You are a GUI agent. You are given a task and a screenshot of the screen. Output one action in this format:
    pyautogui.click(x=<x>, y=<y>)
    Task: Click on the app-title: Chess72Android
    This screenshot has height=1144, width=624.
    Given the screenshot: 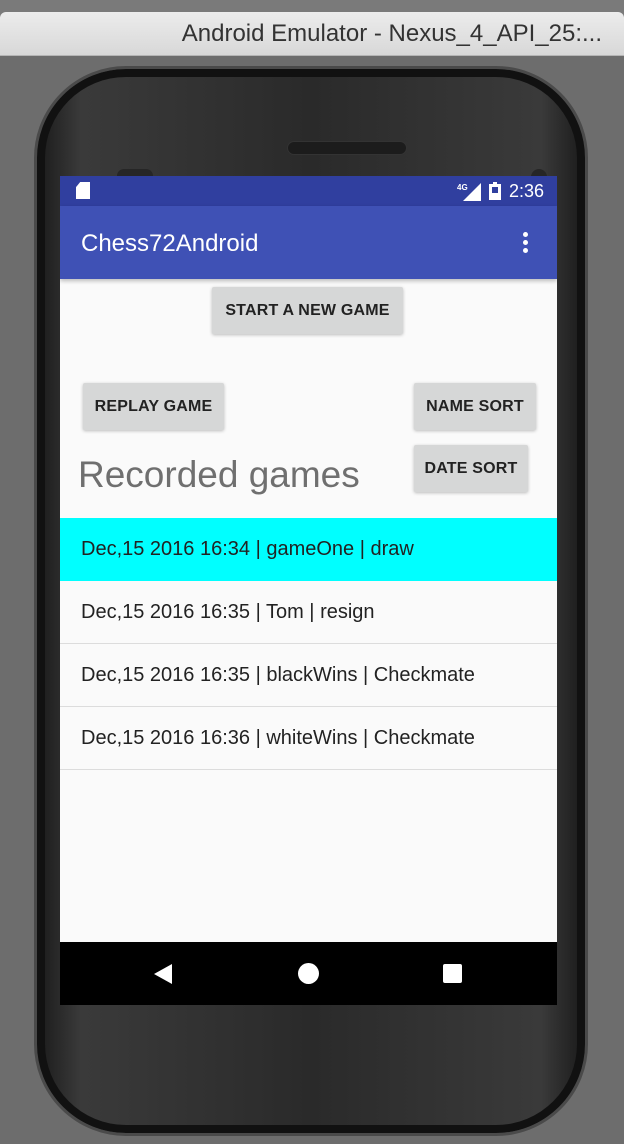 What is the action you would take?
    pyautogui.click(x=170, y=243)
    